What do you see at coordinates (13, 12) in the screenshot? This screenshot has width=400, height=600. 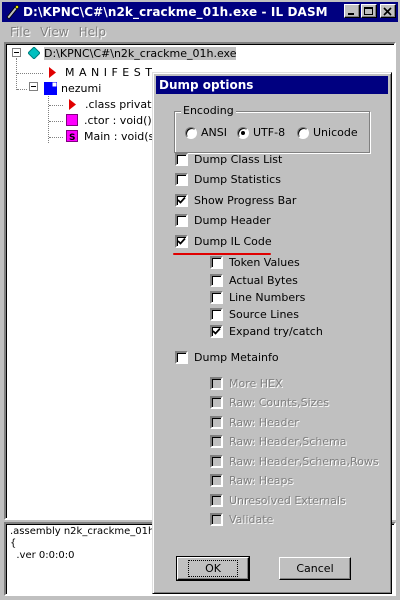 I see `app-icon` at bounding box center [13, 12].